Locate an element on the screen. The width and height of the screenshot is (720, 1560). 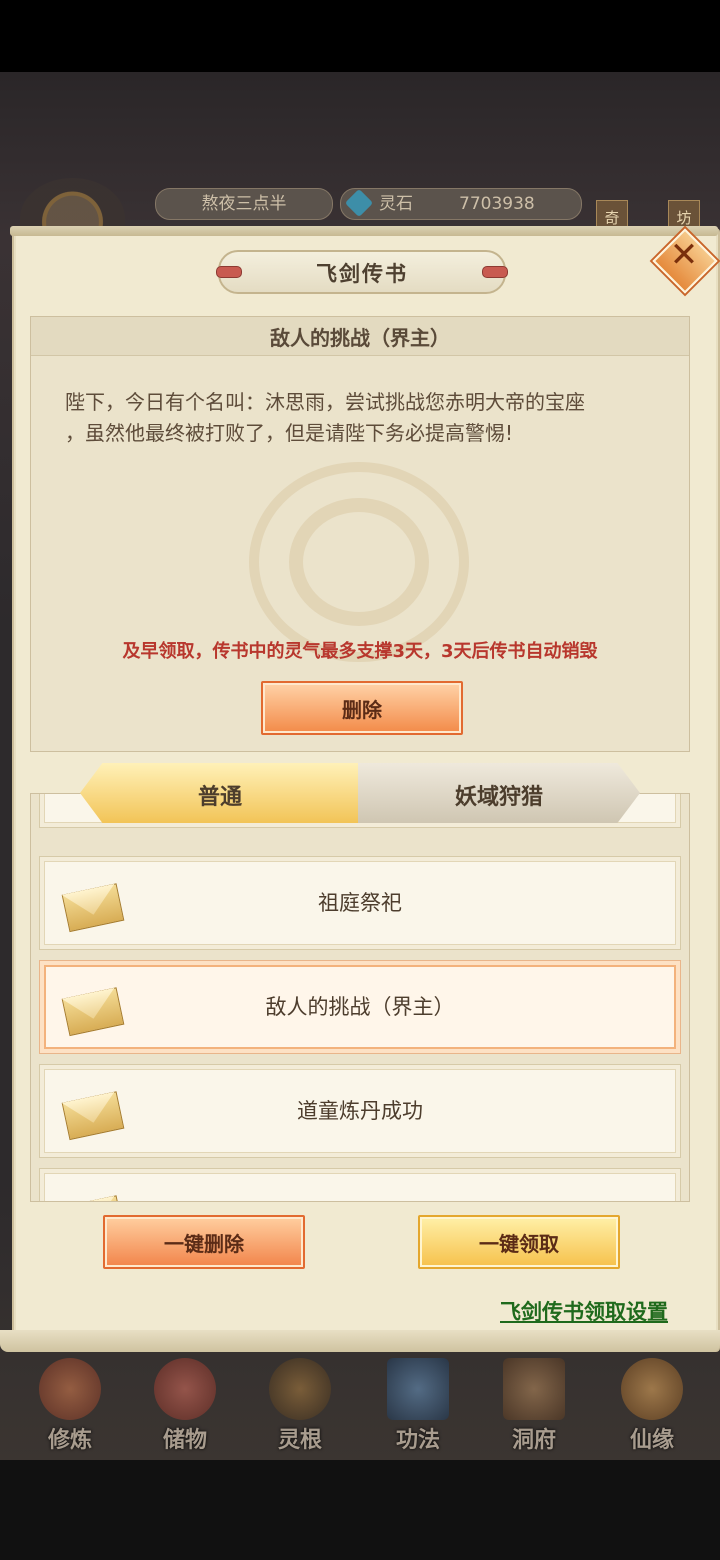
mail-title: 敌人的挑战（界主） is located at coordinates (360, 338).